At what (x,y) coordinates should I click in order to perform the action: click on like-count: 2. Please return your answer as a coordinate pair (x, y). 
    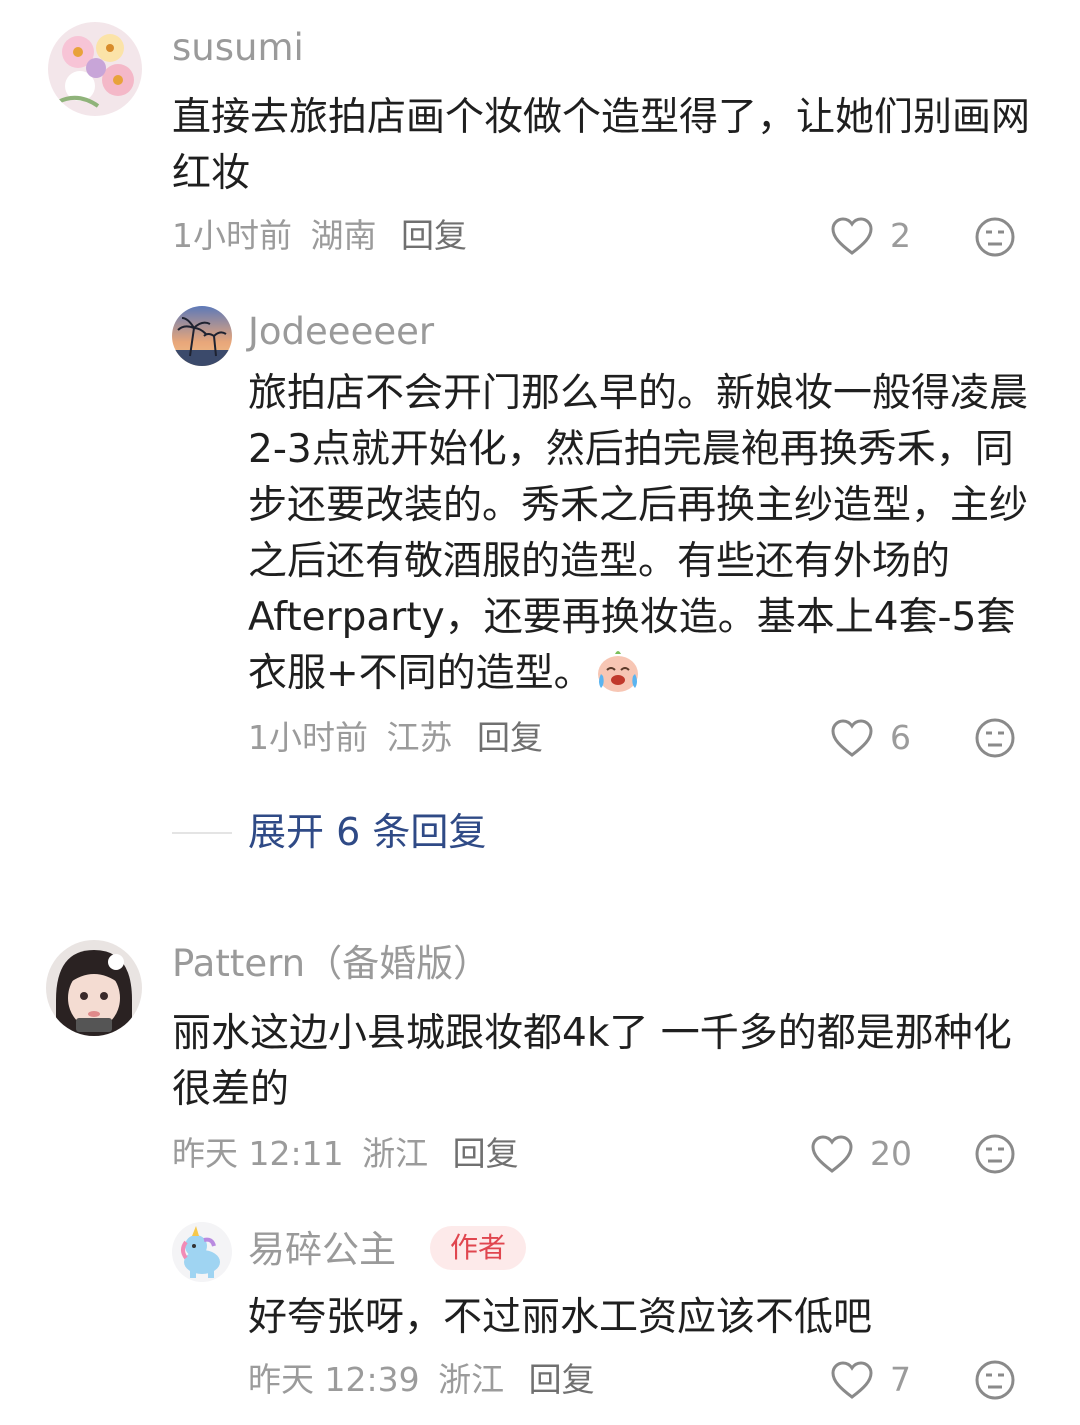
    Looking at the image, I should click on (900, 235).